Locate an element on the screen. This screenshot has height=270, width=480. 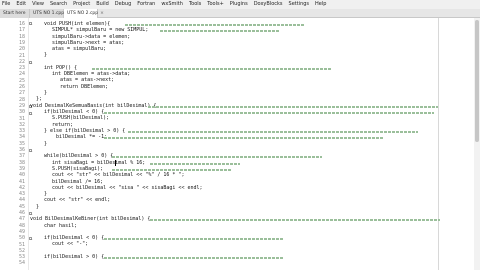
code-line: bilDesimal *= -1; is located at coordinates (82, 137).